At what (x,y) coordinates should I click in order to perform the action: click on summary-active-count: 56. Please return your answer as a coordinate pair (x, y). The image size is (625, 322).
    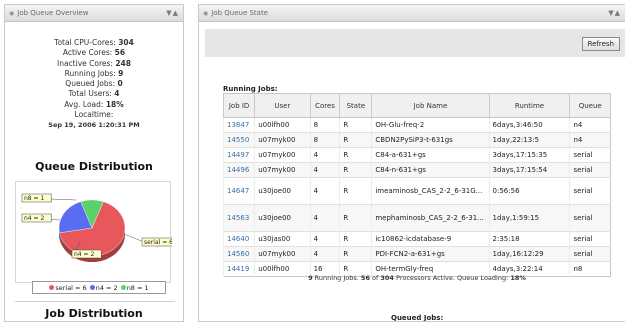
    Looking at the image, I should click on (365, 278).